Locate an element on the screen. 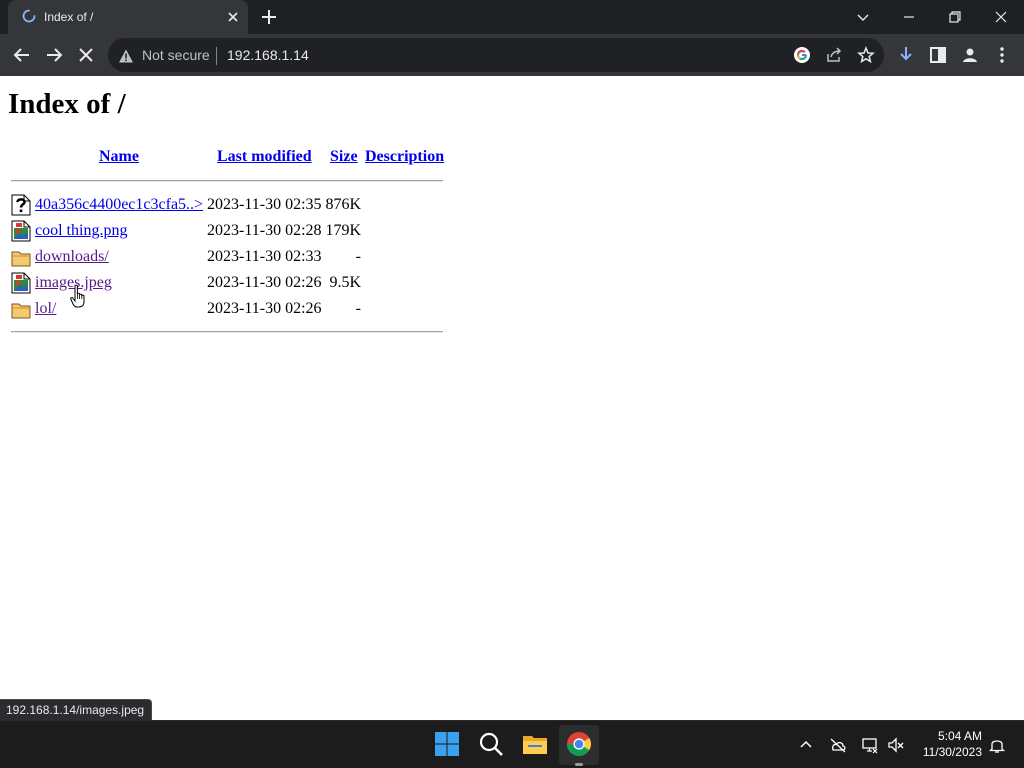  clock-time: 5:04 AM is located at coordinates (951, 736).